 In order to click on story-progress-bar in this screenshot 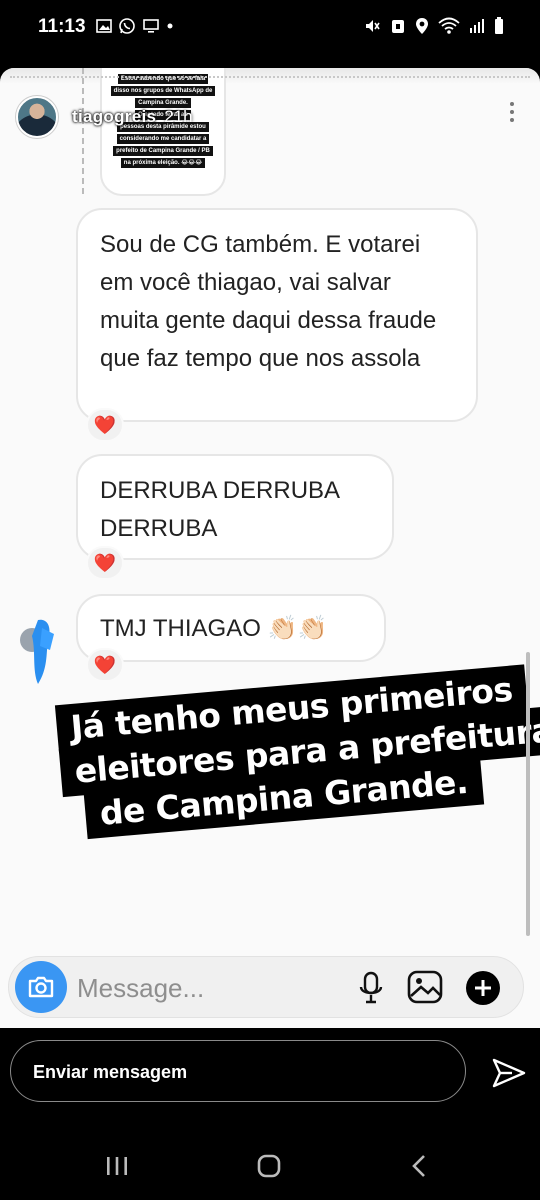, I will do `click(270, 77)`.